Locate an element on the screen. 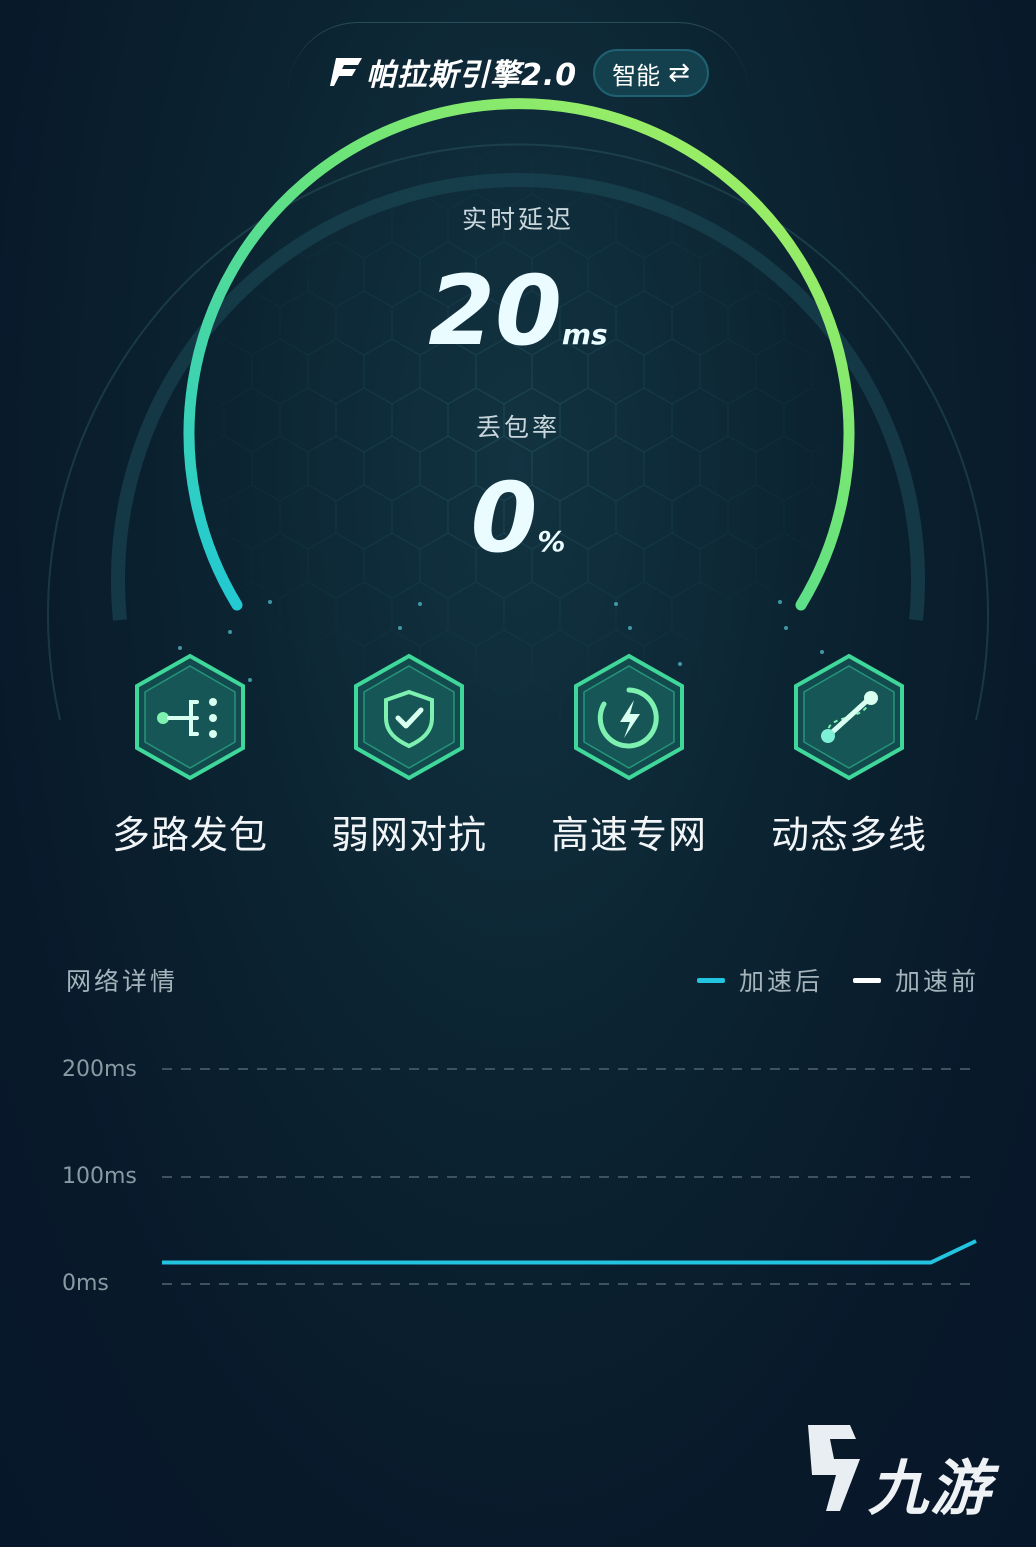 The height and width of the screenshot is (1547, 1036). packet-loss-unit: % is located at coordinates (551, 541).